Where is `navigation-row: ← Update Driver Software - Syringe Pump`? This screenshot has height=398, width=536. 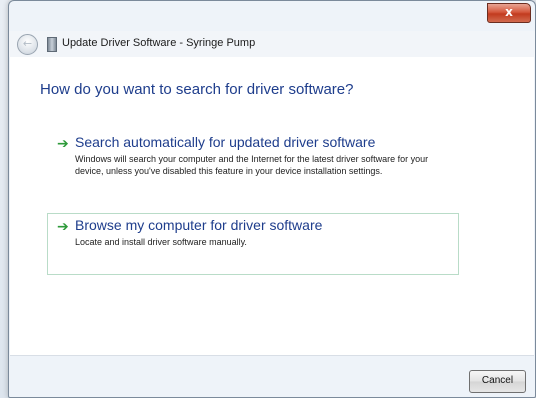
navigation-row: ← Update Driver Software - Syringe Pump is located at coordinates (272, 44).